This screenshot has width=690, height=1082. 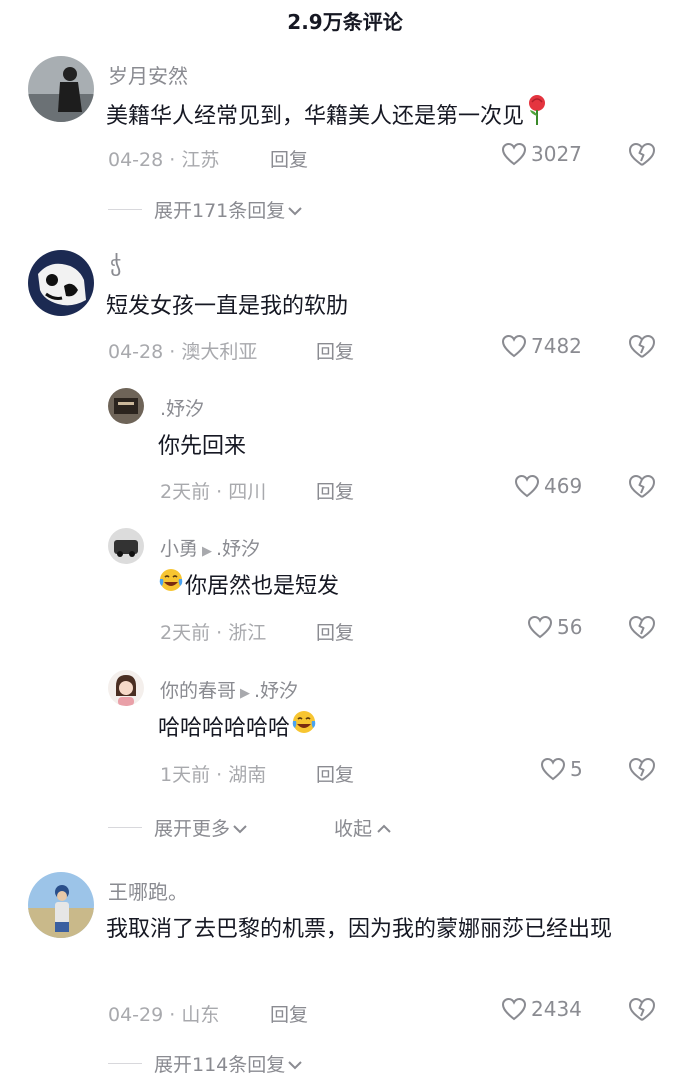 What do you see at coordinates (205, 209) in the screenshot?
I see `expand-replies-button: 展开171条回复` at bounding box center [205, 209].